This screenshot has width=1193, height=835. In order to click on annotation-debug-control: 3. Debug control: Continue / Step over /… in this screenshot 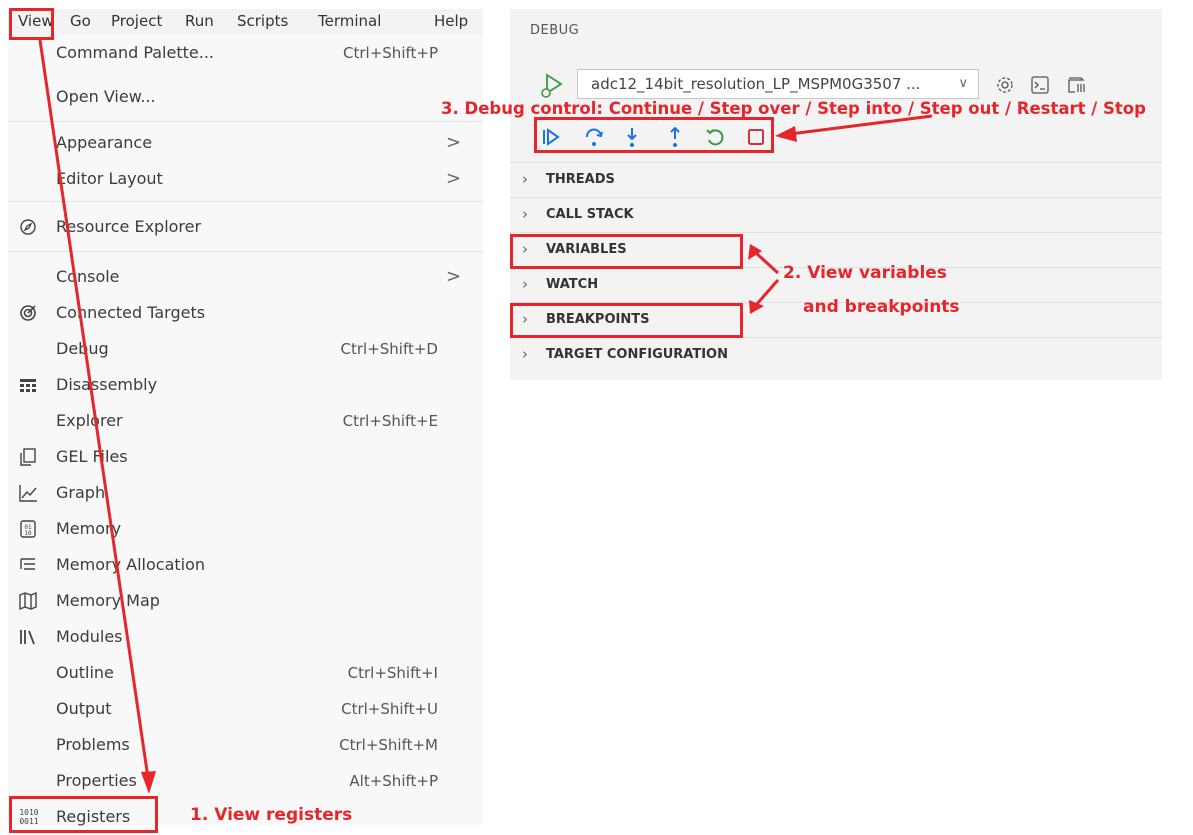, I will do `click(793, 108)`.